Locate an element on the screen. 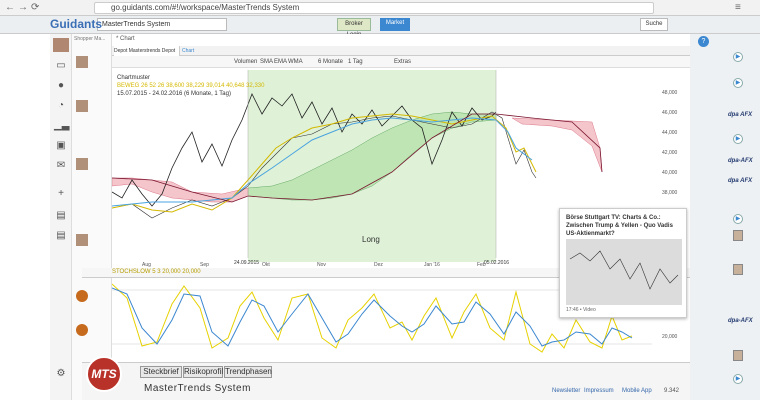 The height and width of the screenshot is (400, 760). forward-icon: → is located at coordinates (23, 7).